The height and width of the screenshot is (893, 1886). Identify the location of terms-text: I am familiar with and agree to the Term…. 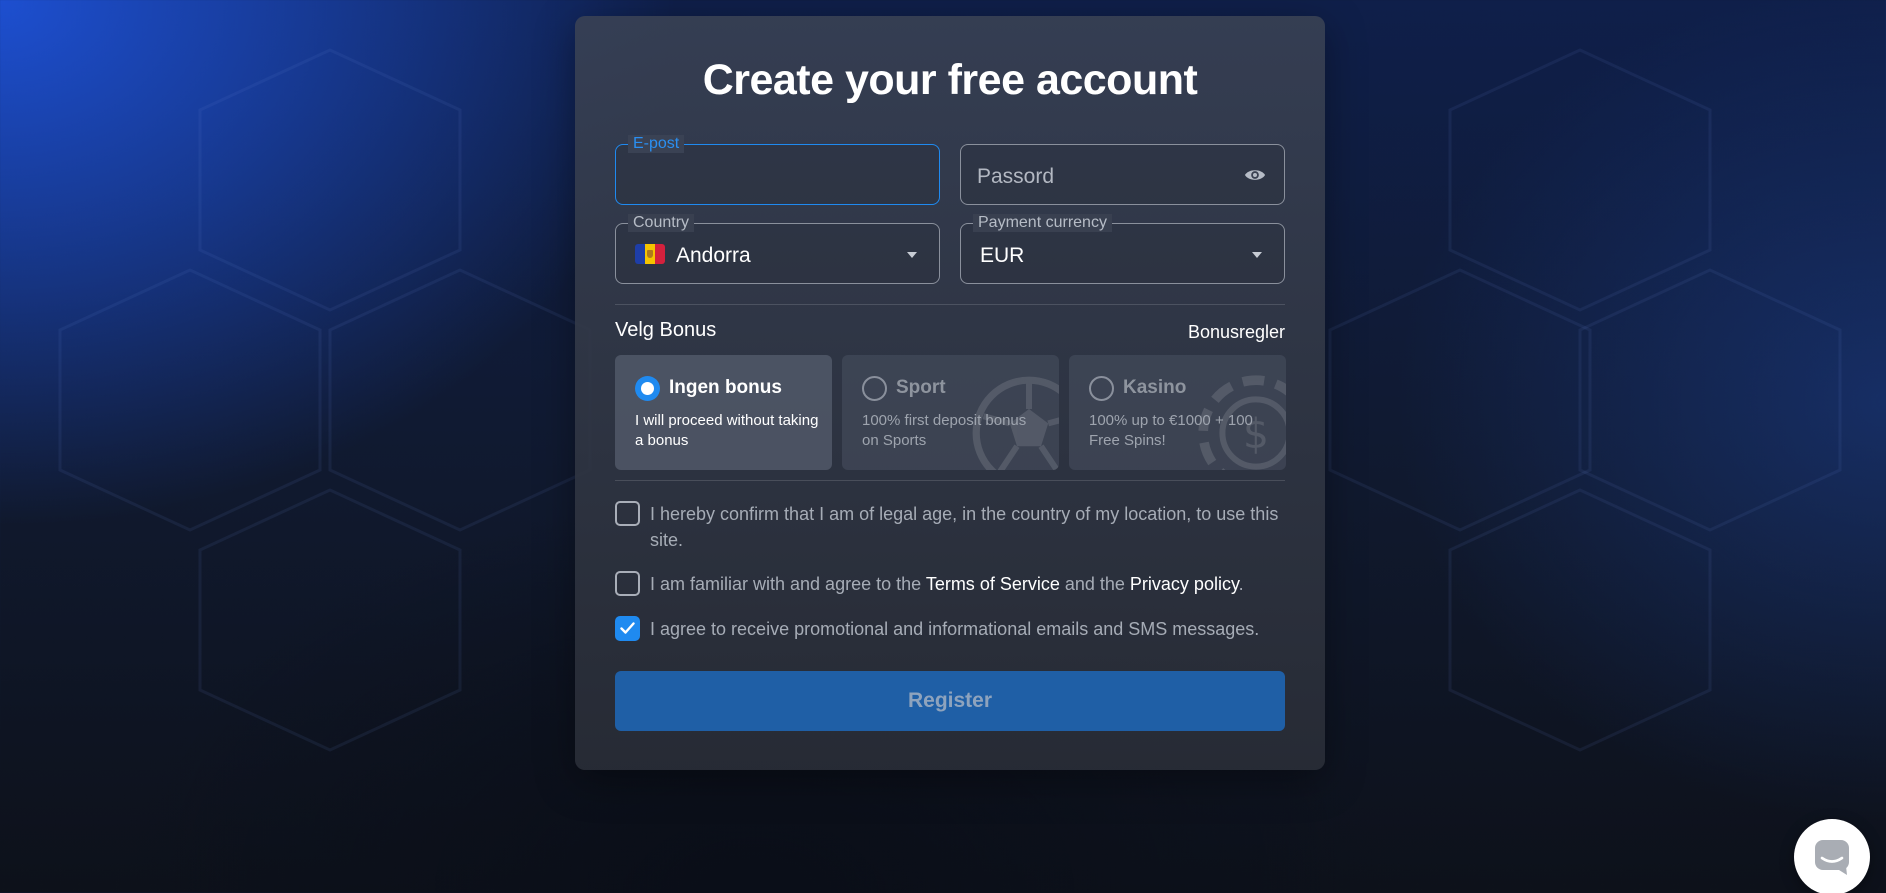
(947, 584).